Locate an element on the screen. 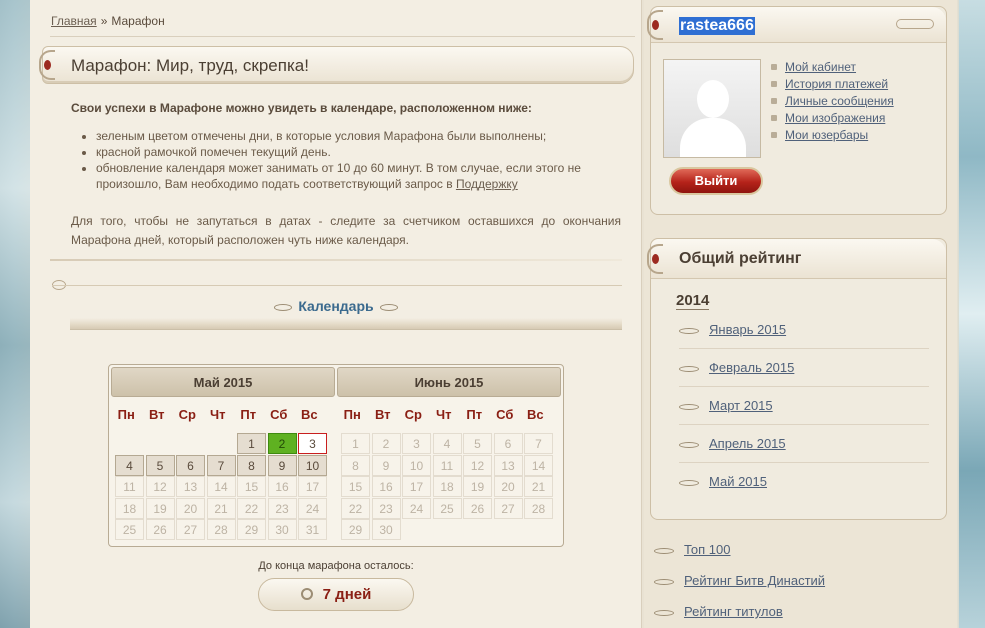  rating-title: Общий рейтинг is located at coordinates (740, 258).